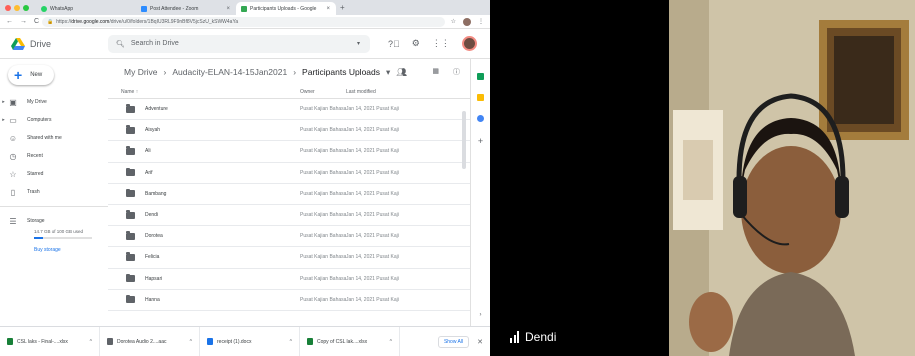 This screenshot has width=915, height=356. What do you see at coordinates (341, 72) in the screenshot?
I see `breadcrumb-current: Participants Uploads` at bounding box center [341, 72].